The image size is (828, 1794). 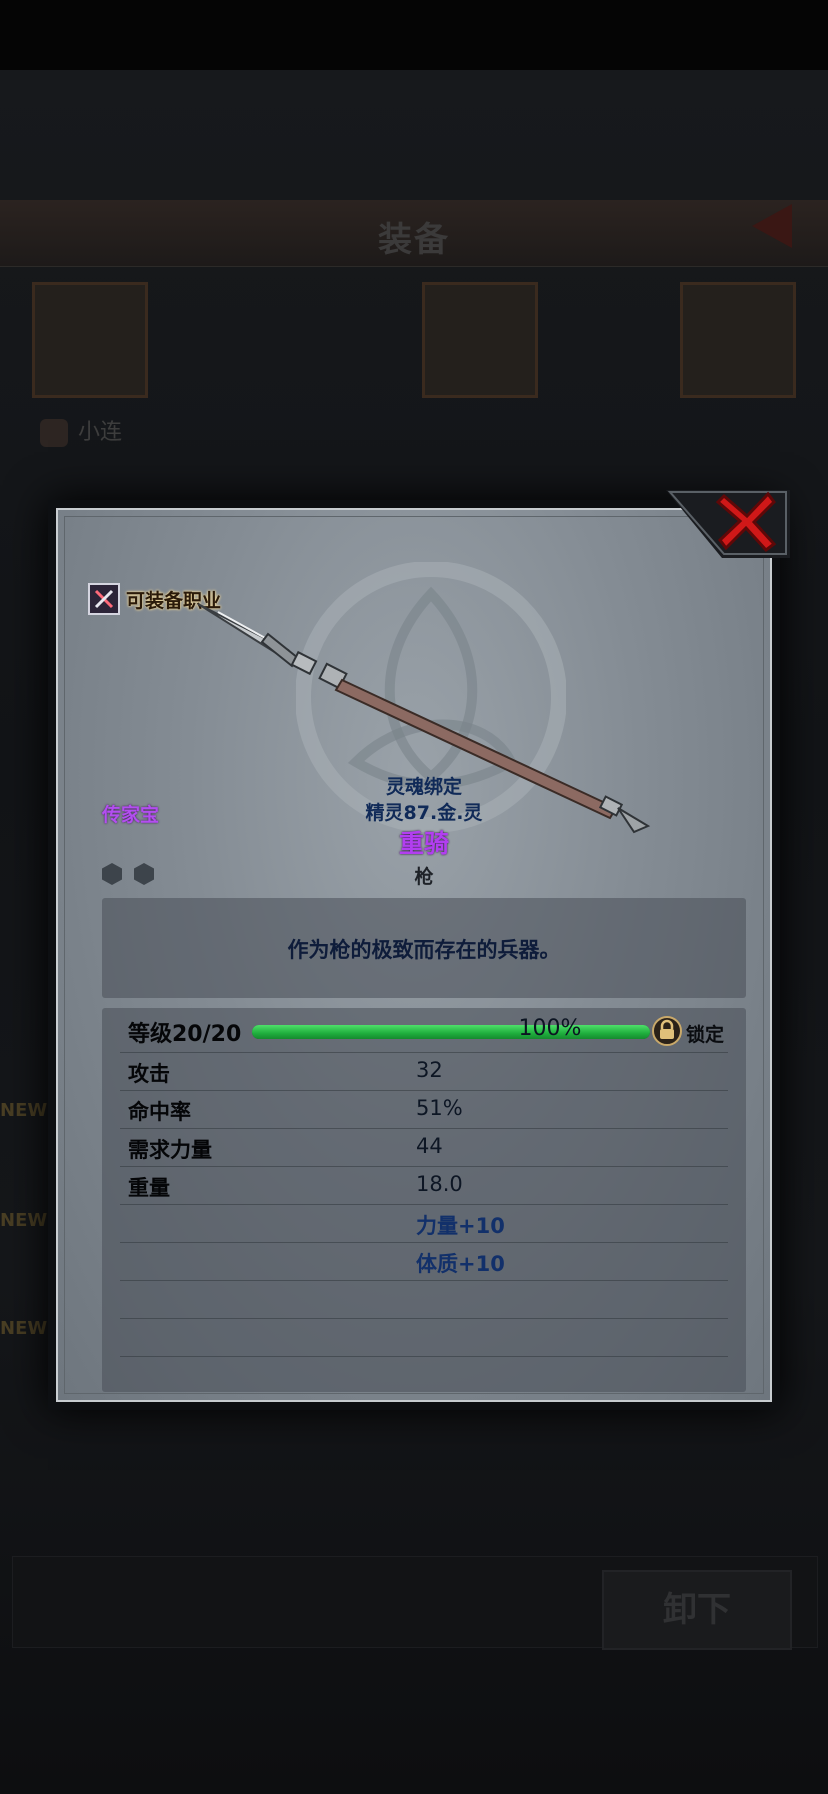 I want to click on stat-label: 命中率, so click(x=159, y=1112).